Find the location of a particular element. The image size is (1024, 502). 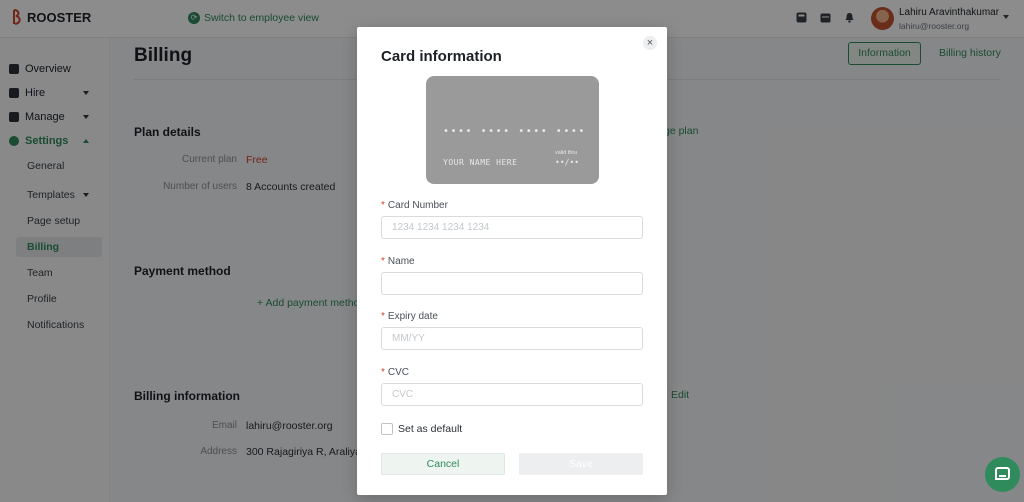

cvc-label-text: CVC is located at coordinates (398, 372).